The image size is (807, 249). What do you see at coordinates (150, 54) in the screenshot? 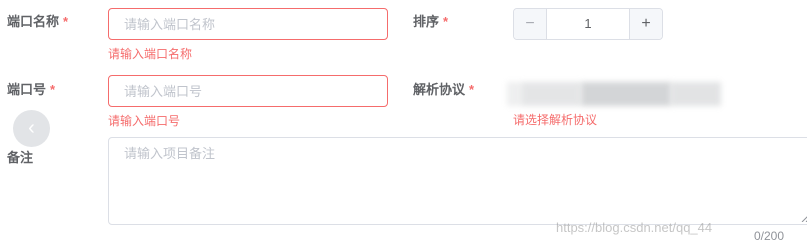
I see `port-name-error: 请输入端口名称` at bounding box center [150, 54].